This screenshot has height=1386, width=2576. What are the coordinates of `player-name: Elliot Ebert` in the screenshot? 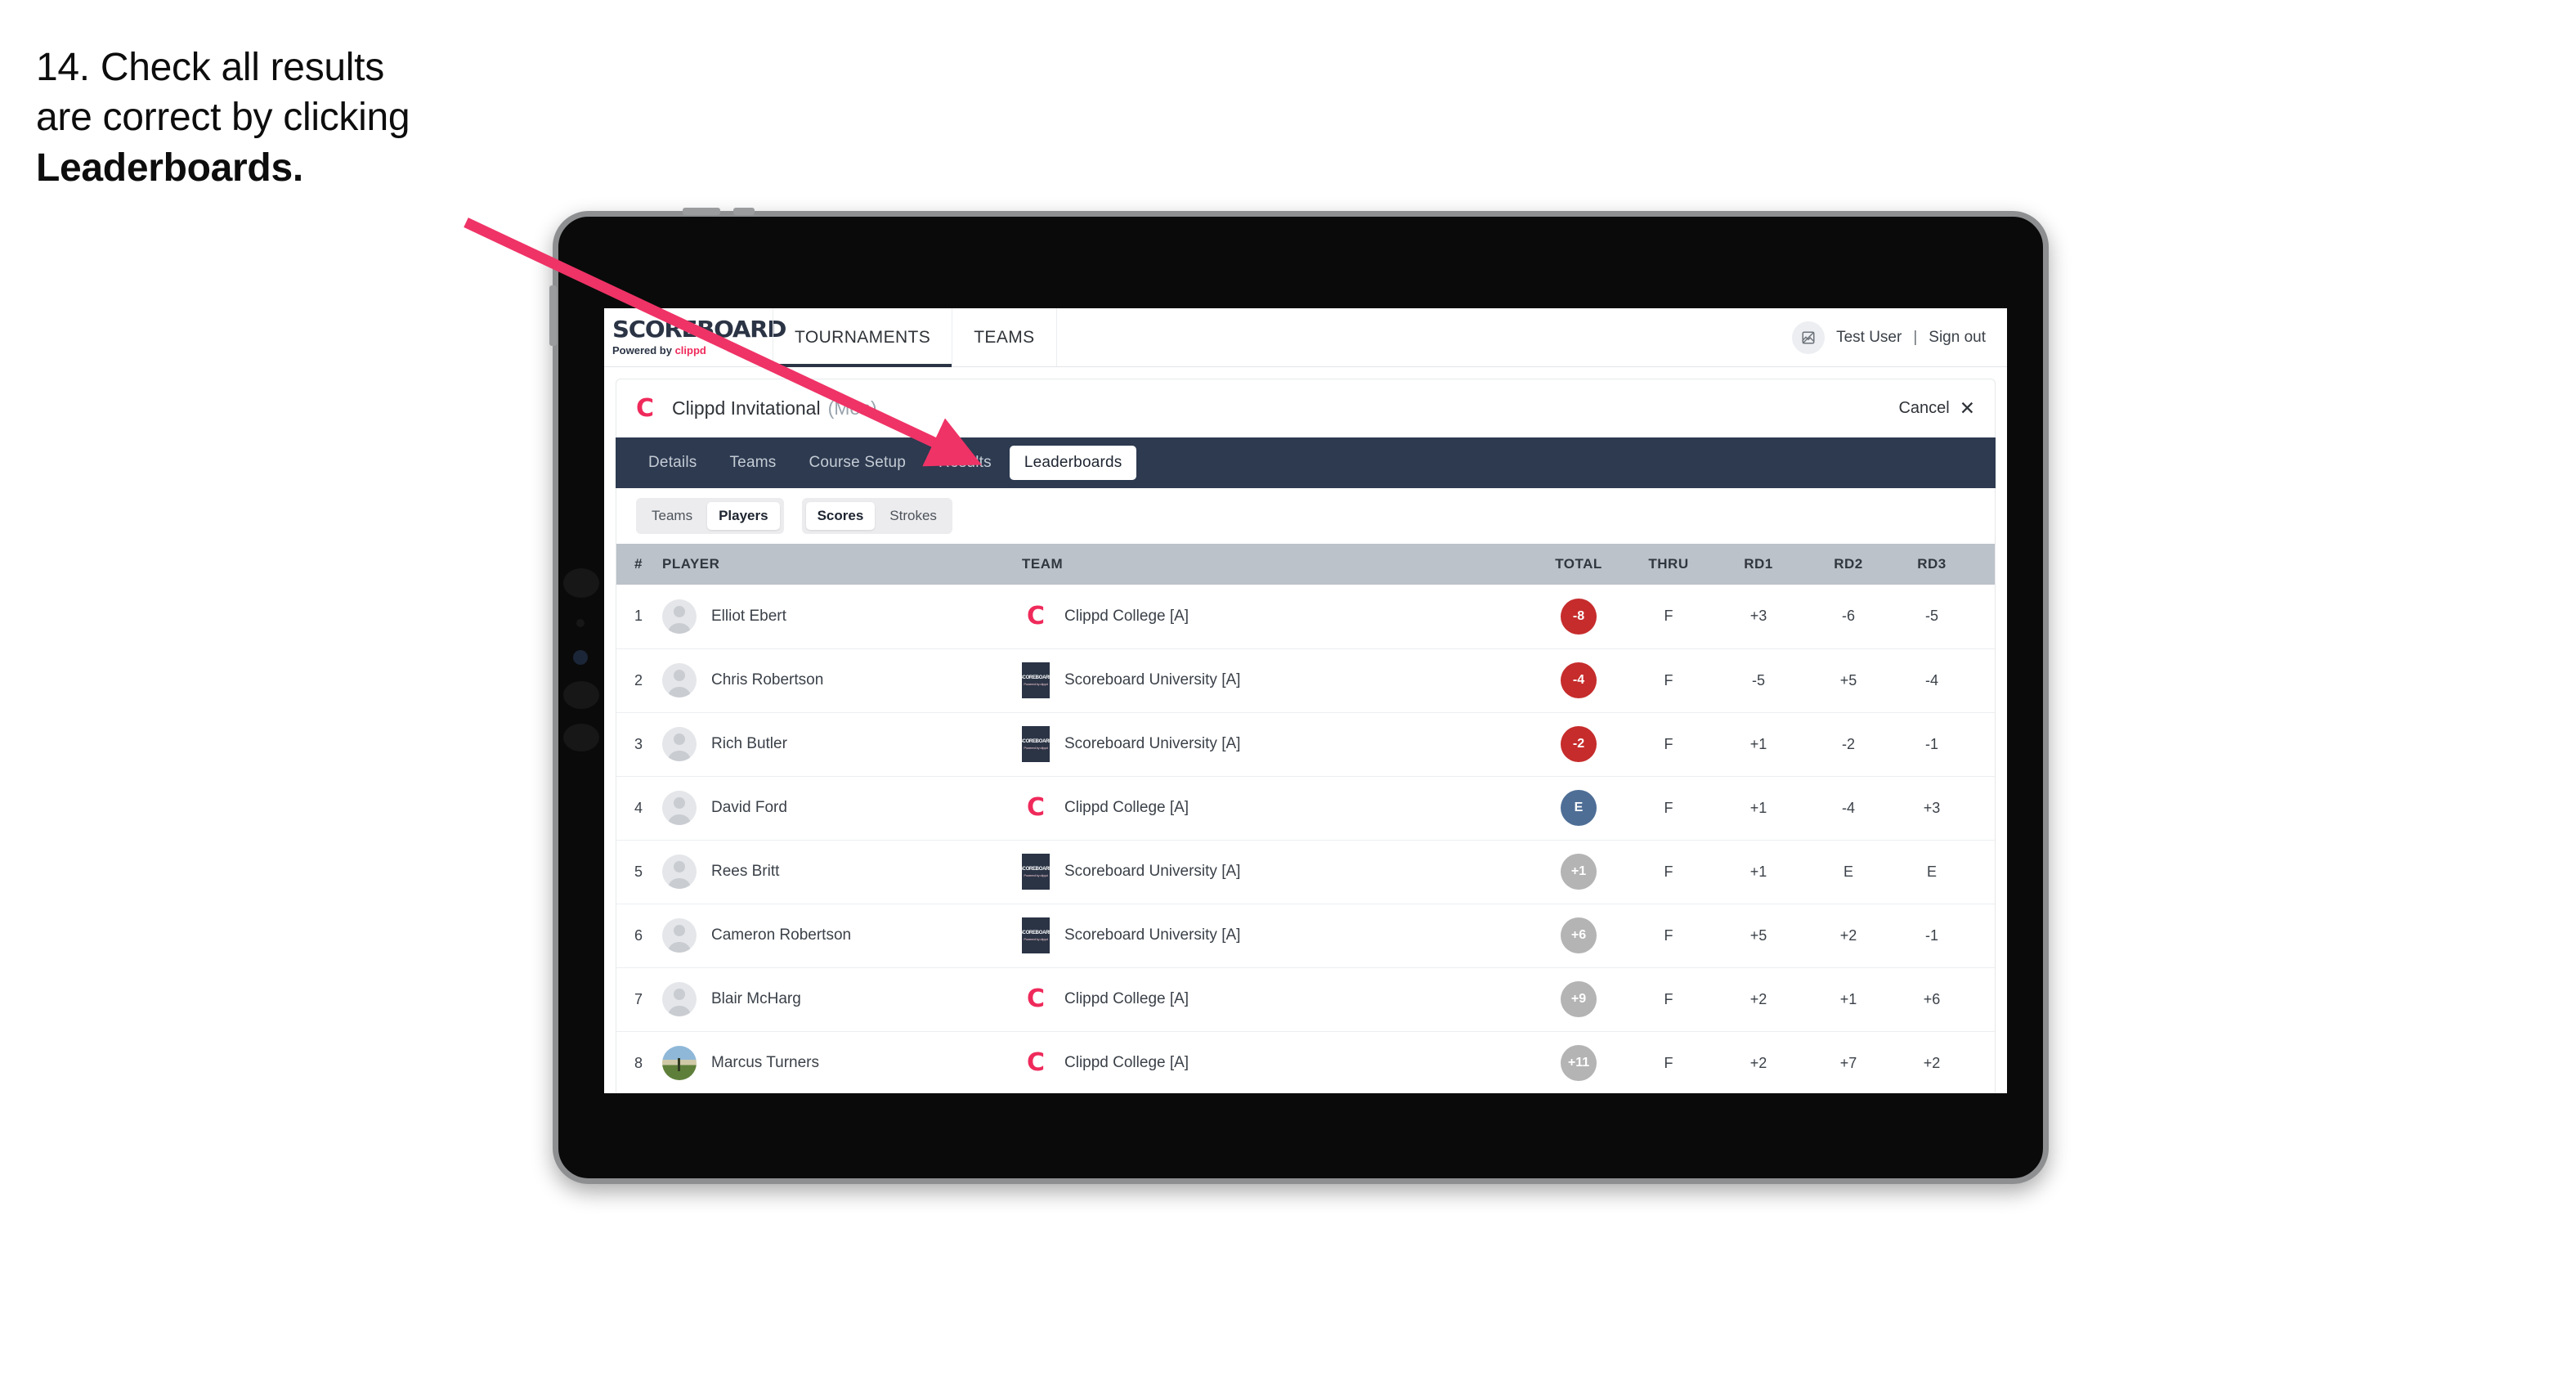 It's located at (748, 616).